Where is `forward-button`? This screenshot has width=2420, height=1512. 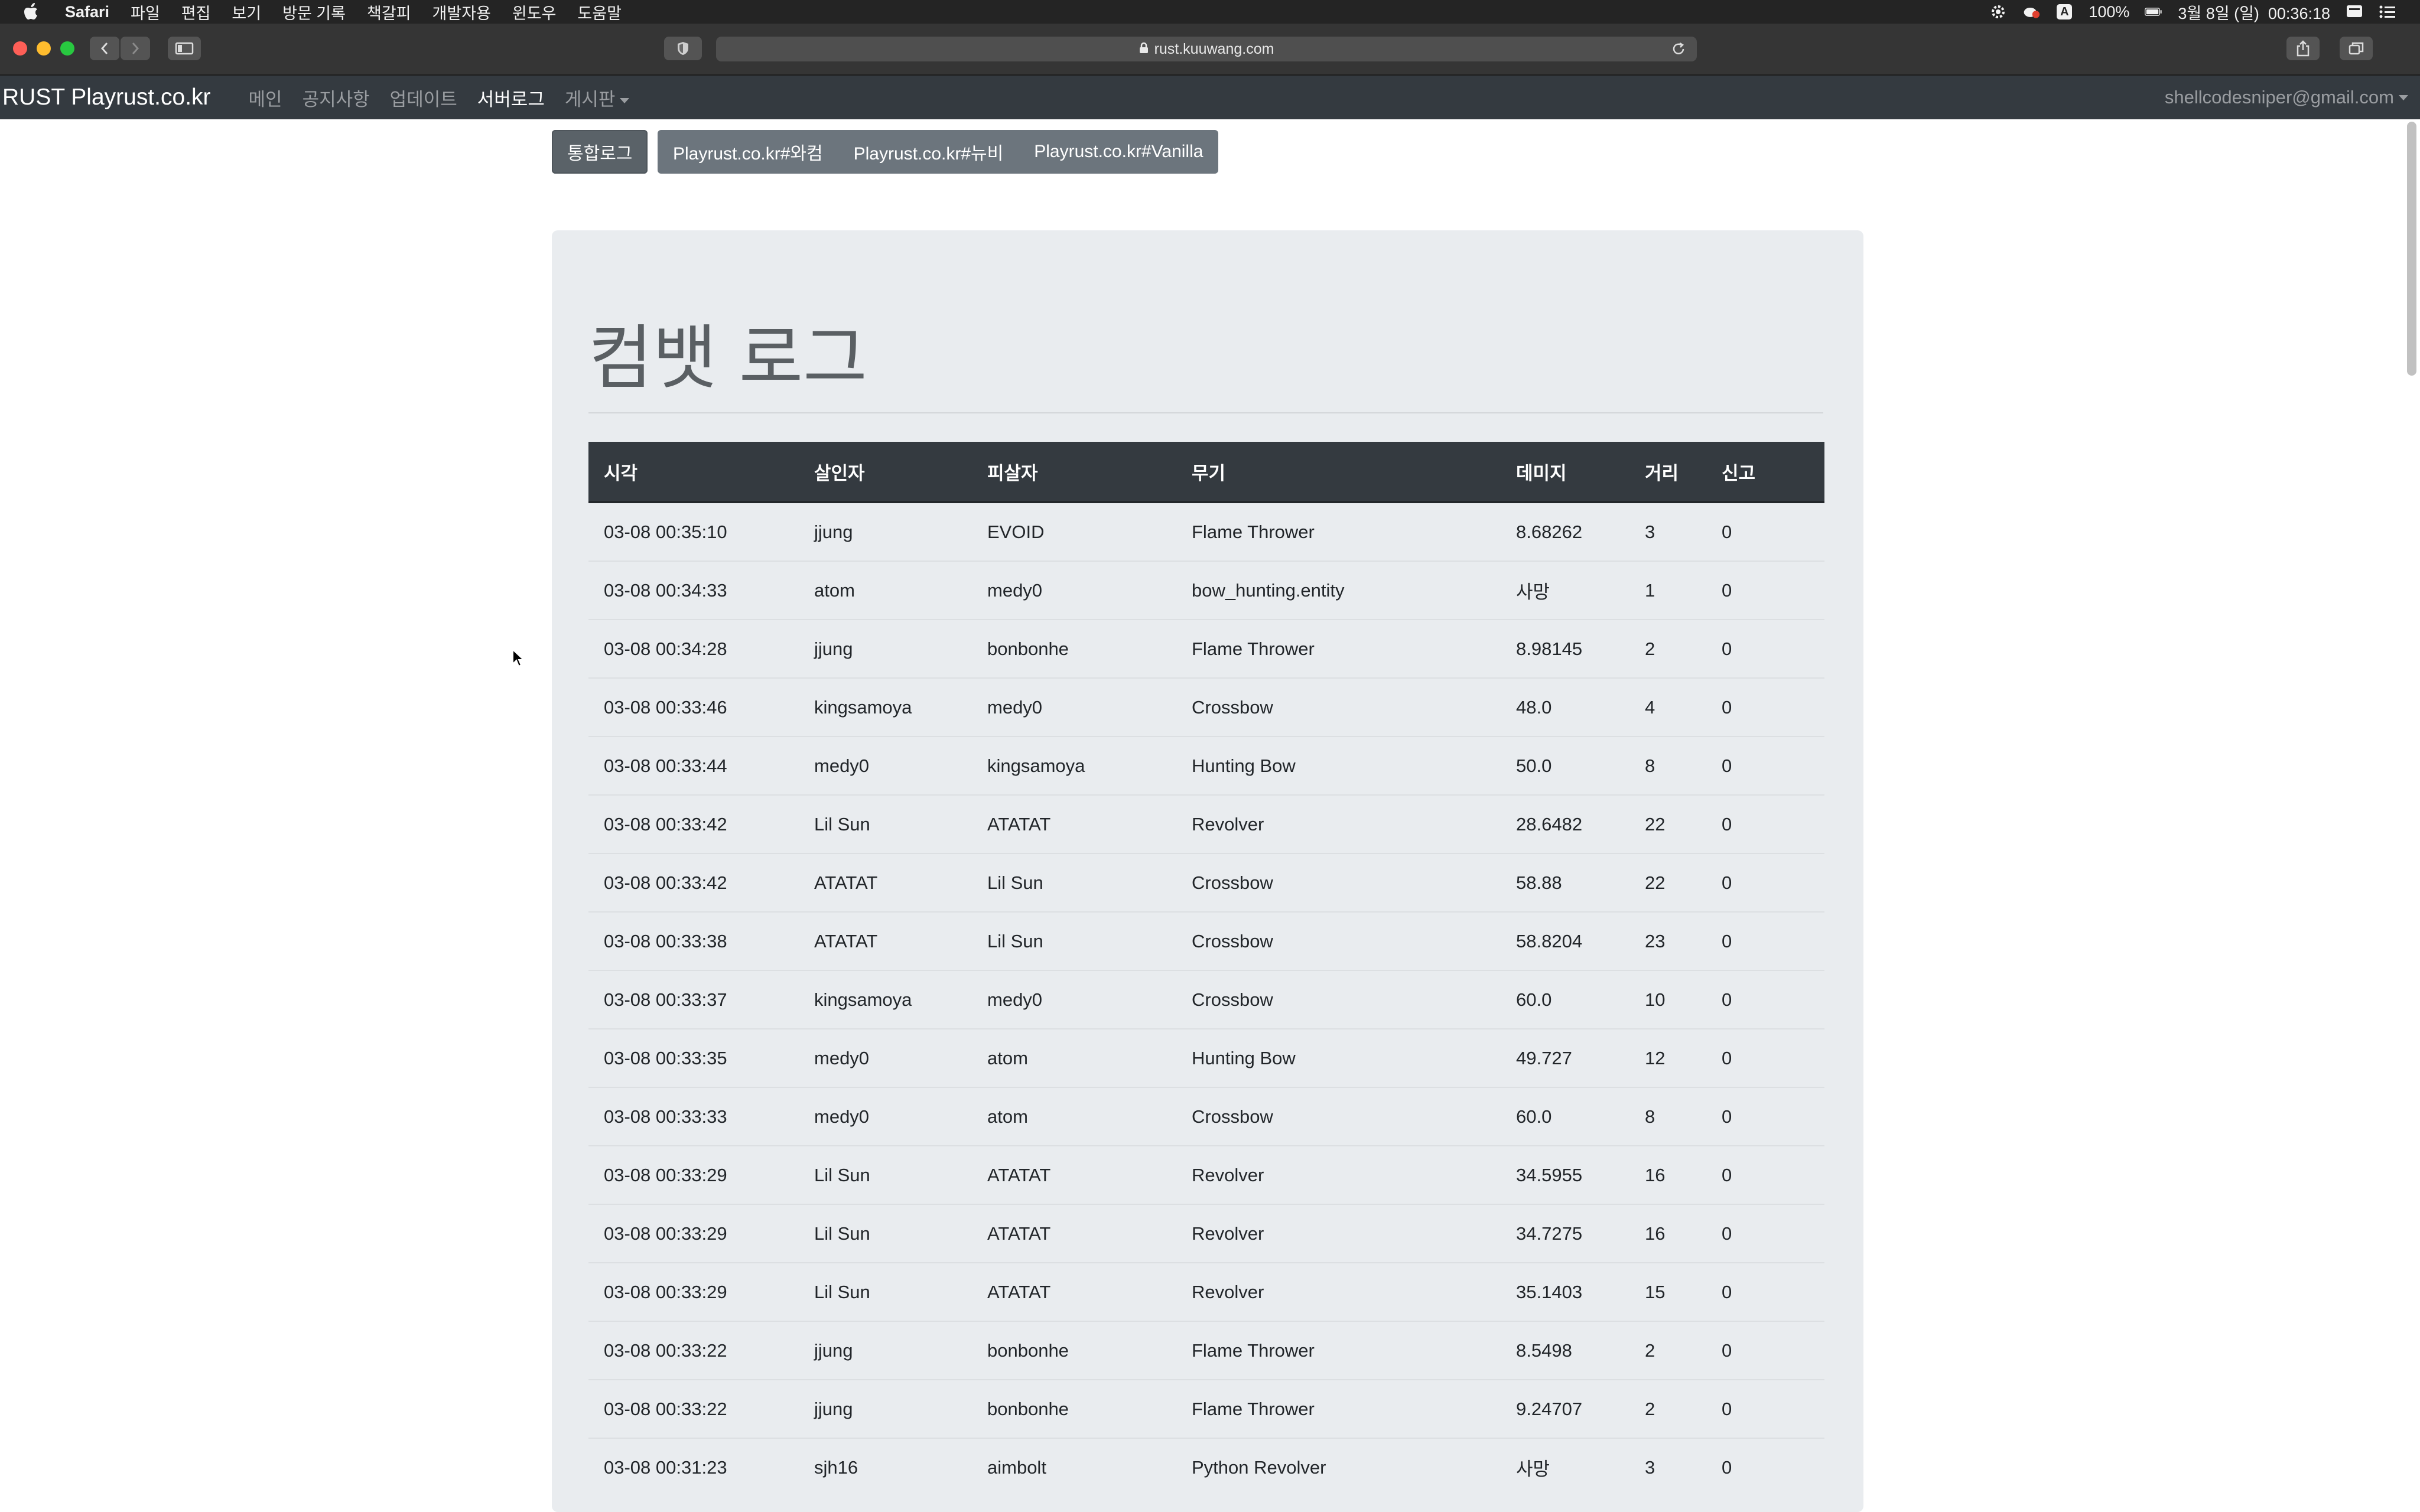 forward-button is located at coordinates (135, 48).